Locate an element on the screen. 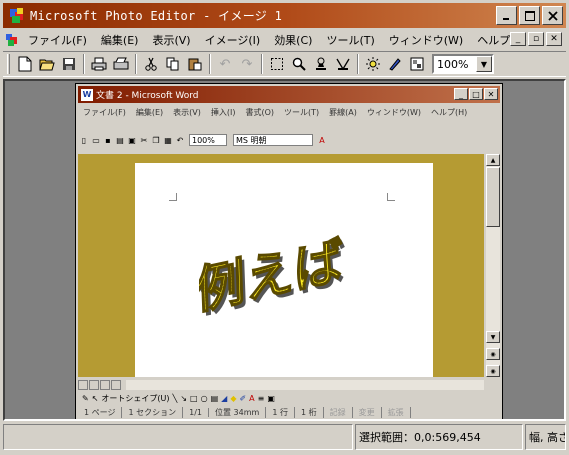 The width and height of the screenshot is (569, 455). word-maximize-icon: □ is located at coordinates (476, 94).